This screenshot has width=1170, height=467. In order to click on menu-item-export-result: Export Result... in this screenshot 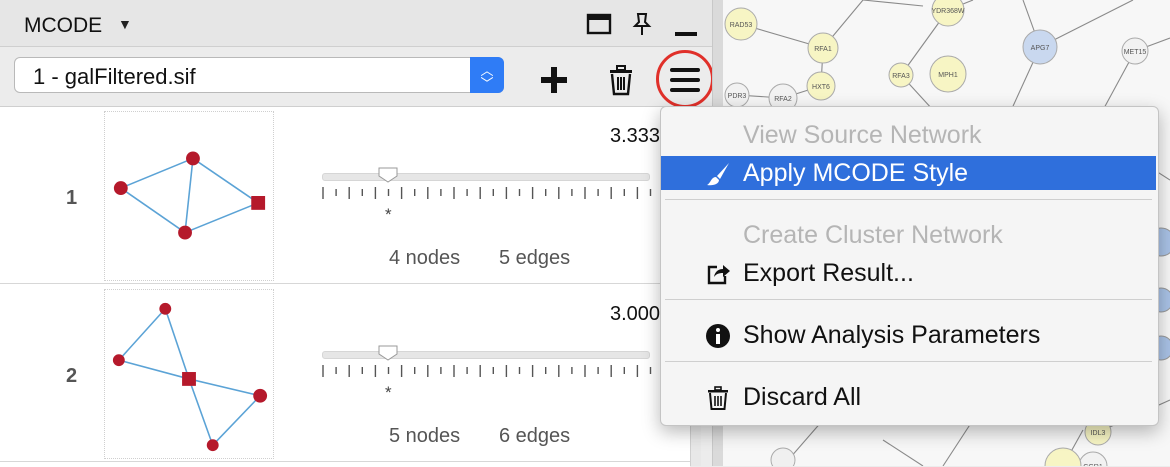, I will do `click(908, 273)`.